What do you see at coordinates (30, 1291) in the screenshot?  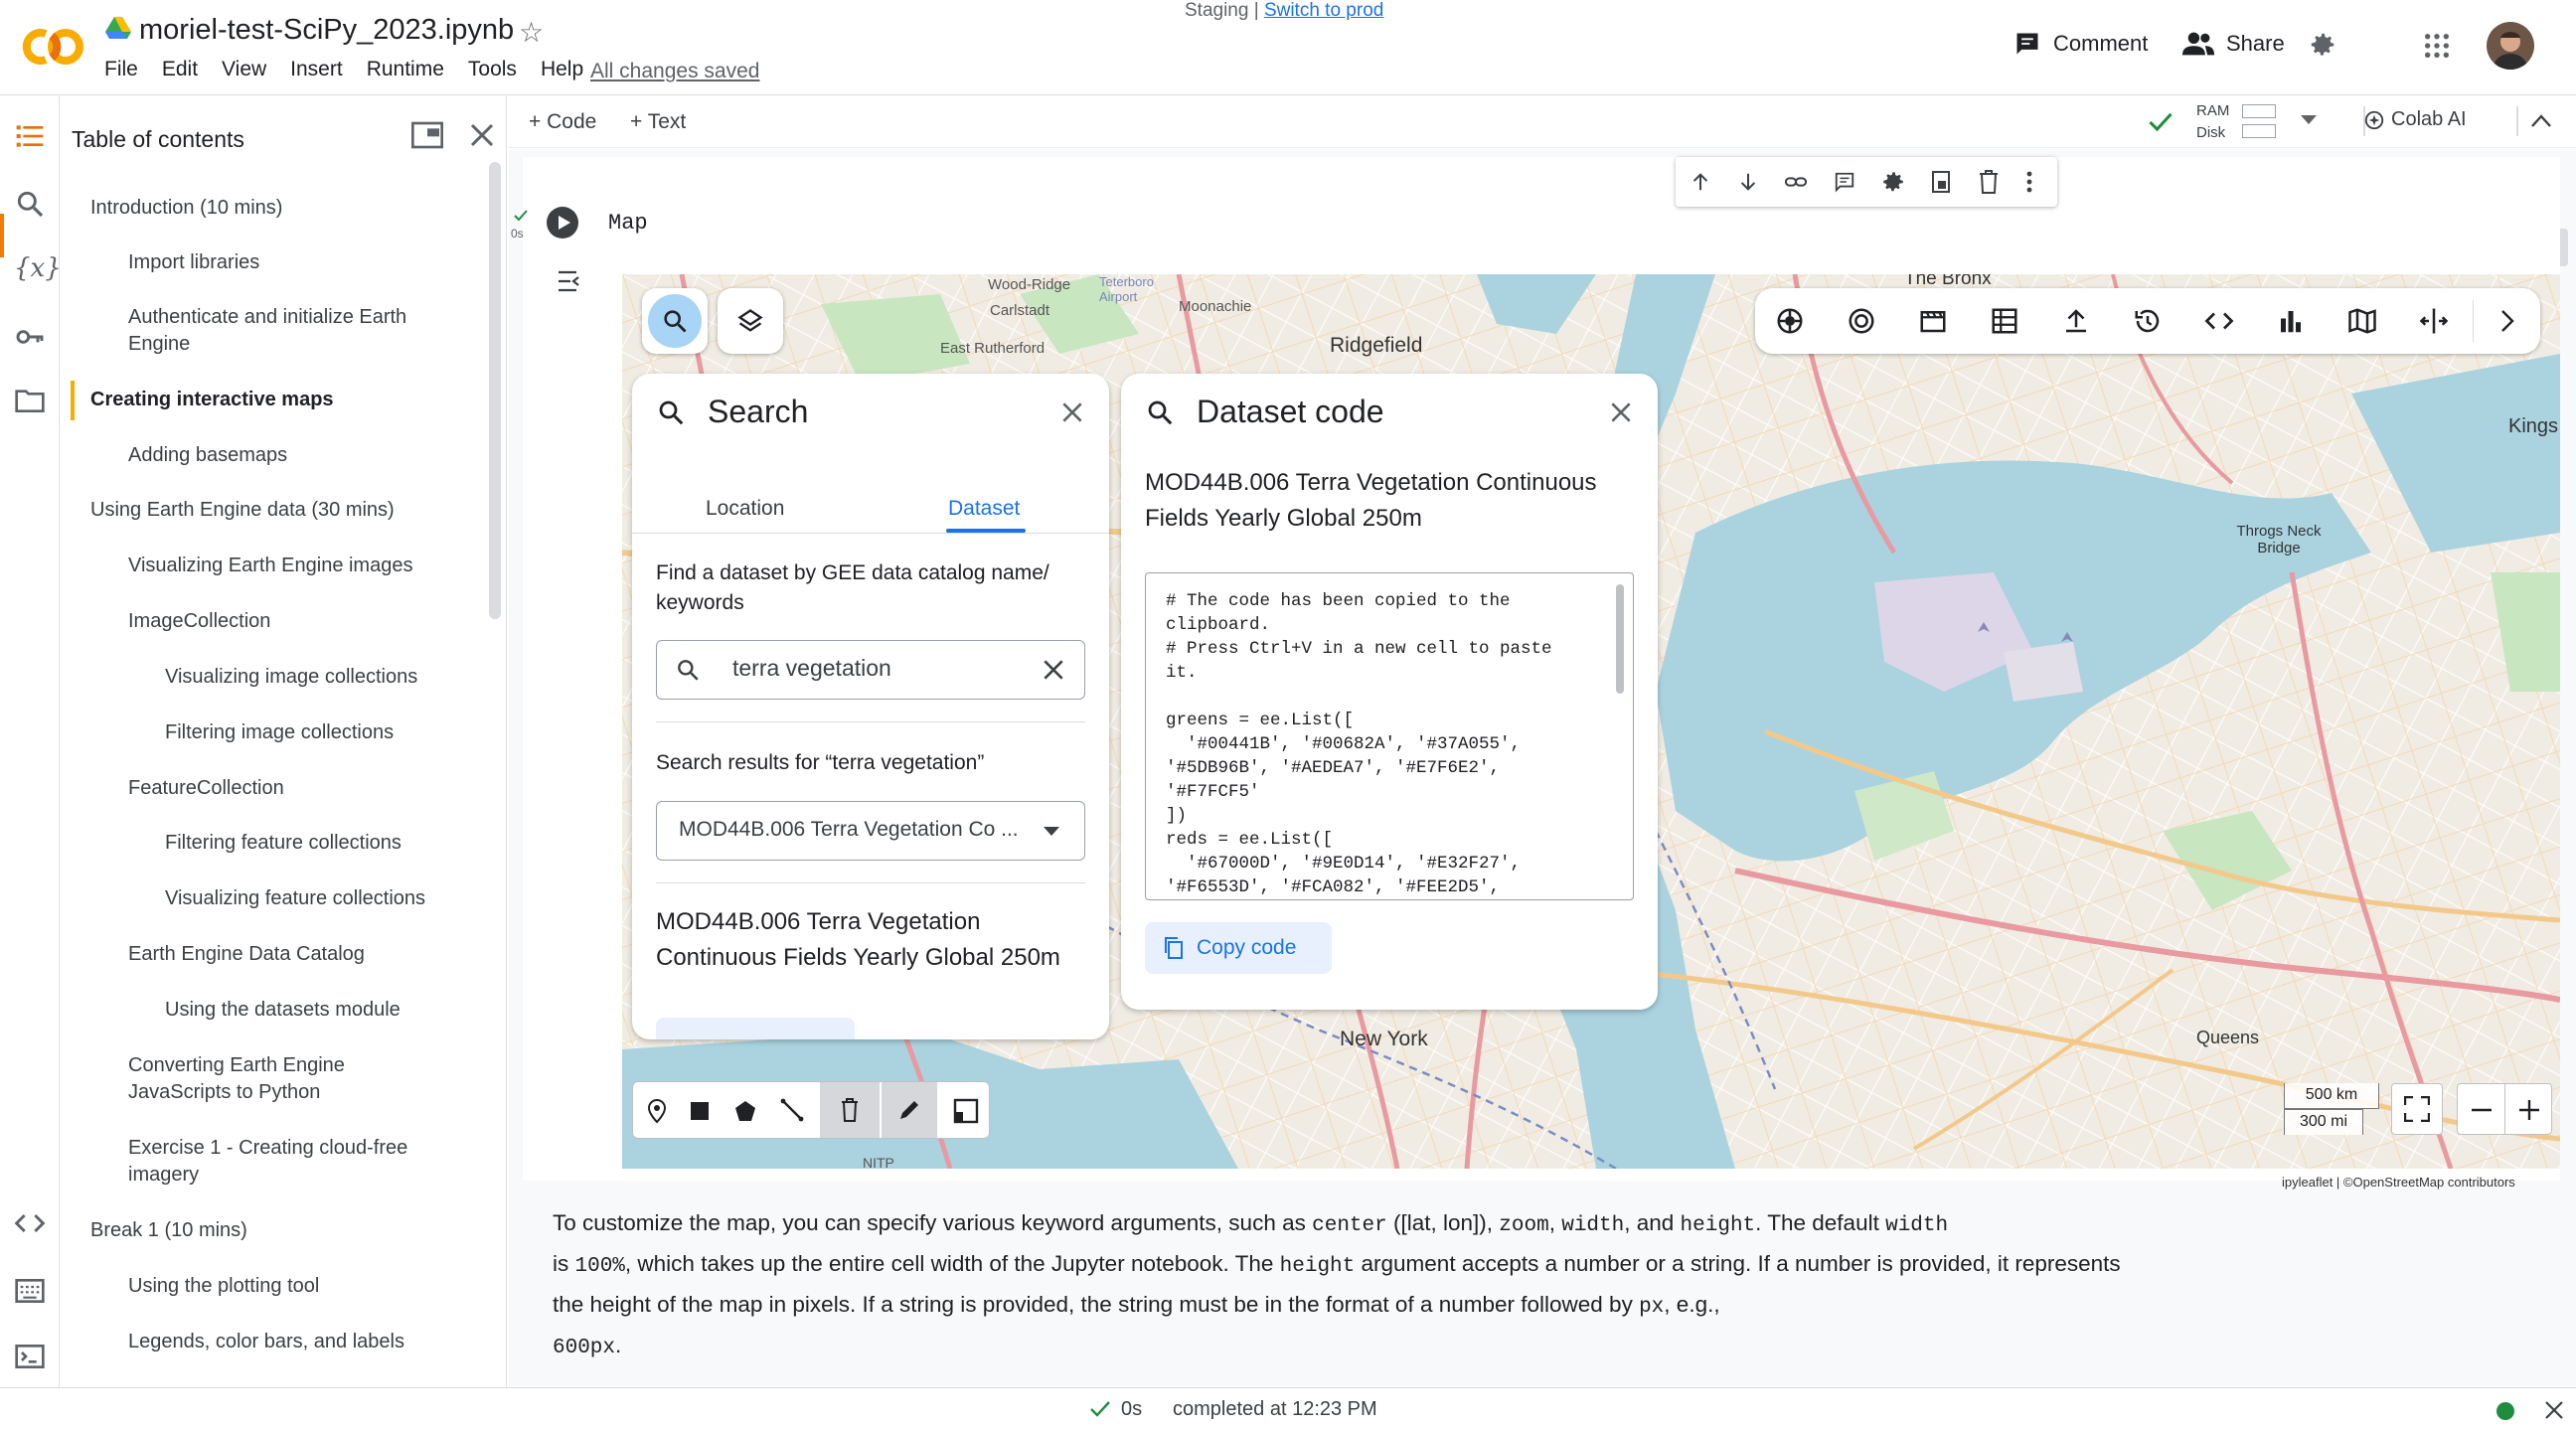 I see `command-palette-icon` at bounding box center [30, 1291].